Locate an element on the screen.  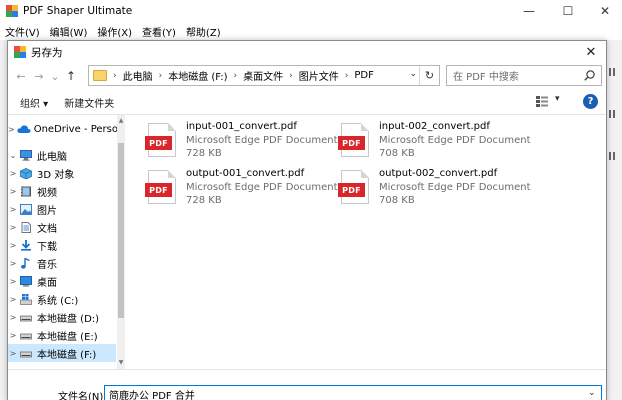
sidebar-item-label: 视频 is located at coordinates (47, 193).